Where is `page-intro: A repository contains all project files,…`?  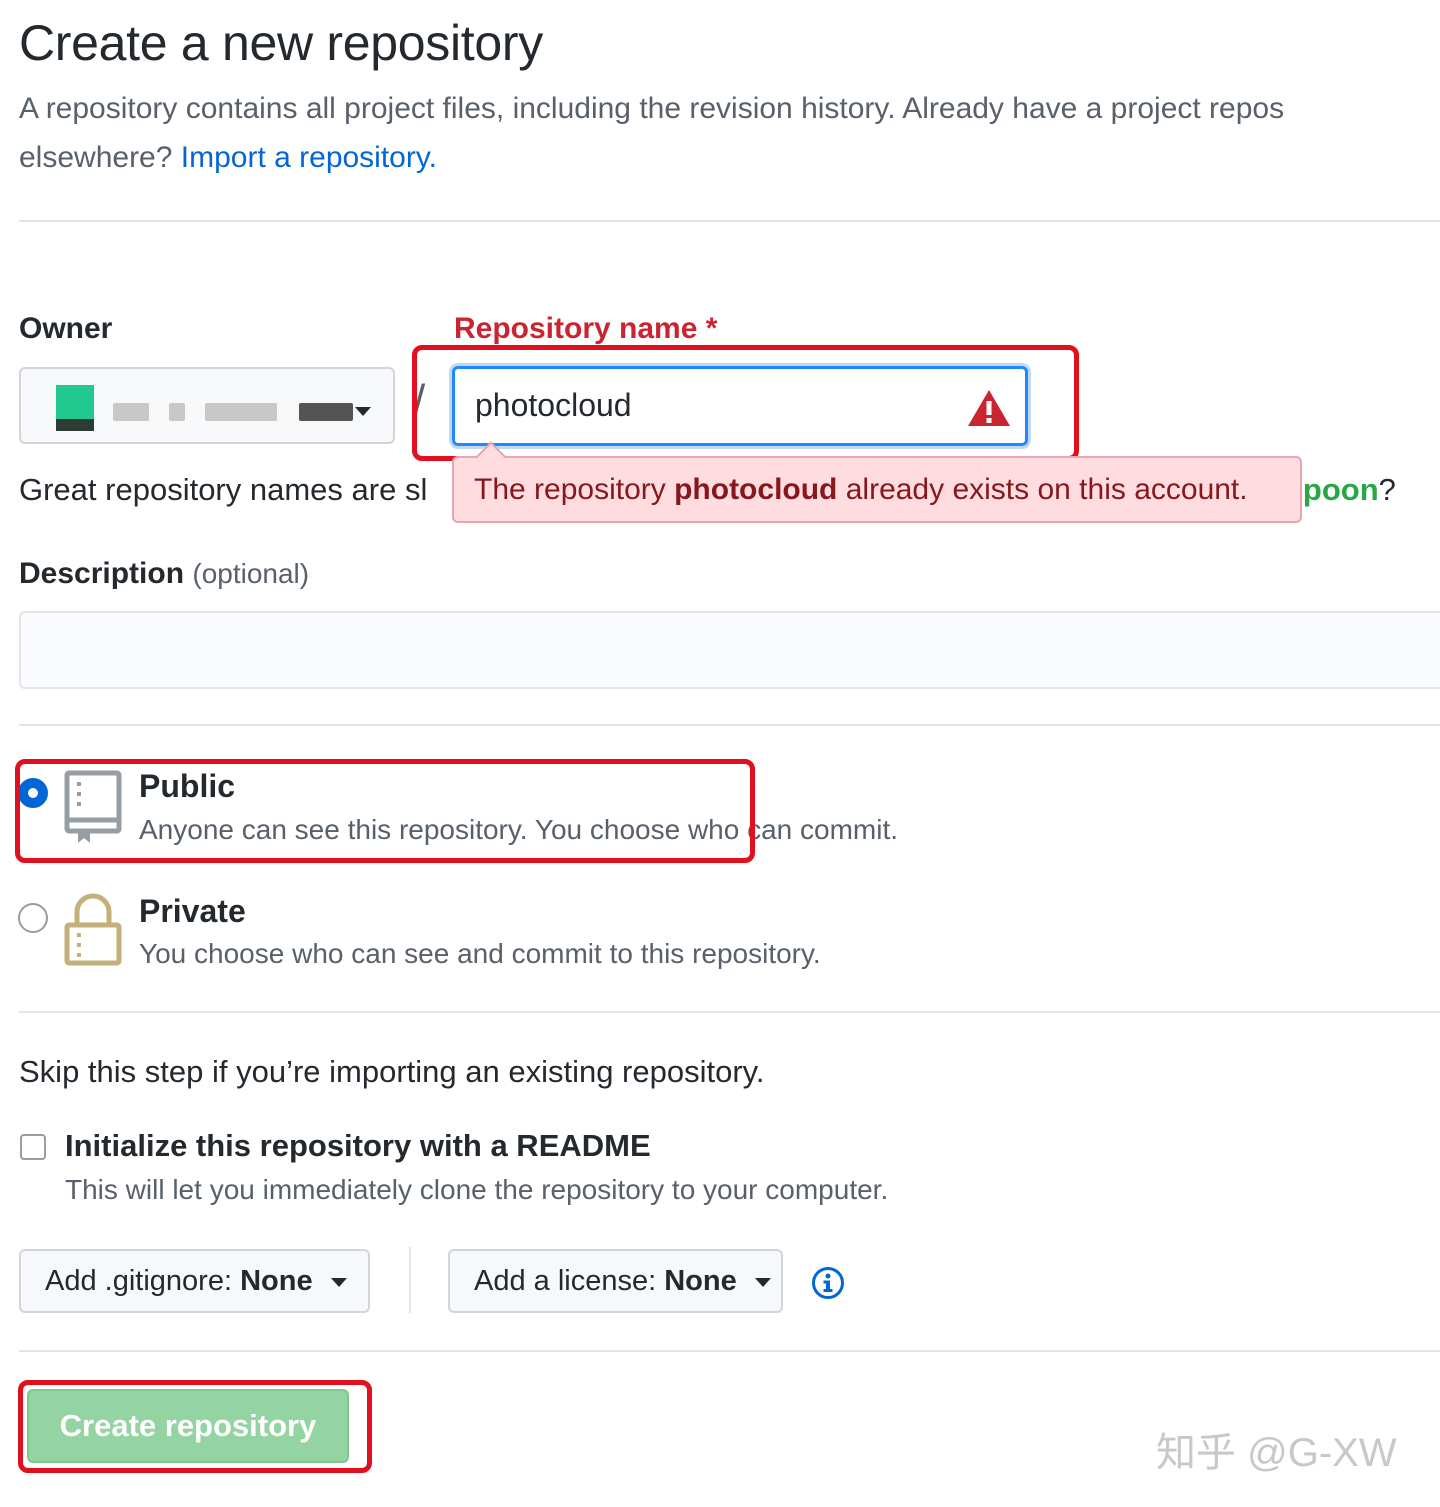 page-intro: A repository contains all project files,… is located at coordinates (729, 133).